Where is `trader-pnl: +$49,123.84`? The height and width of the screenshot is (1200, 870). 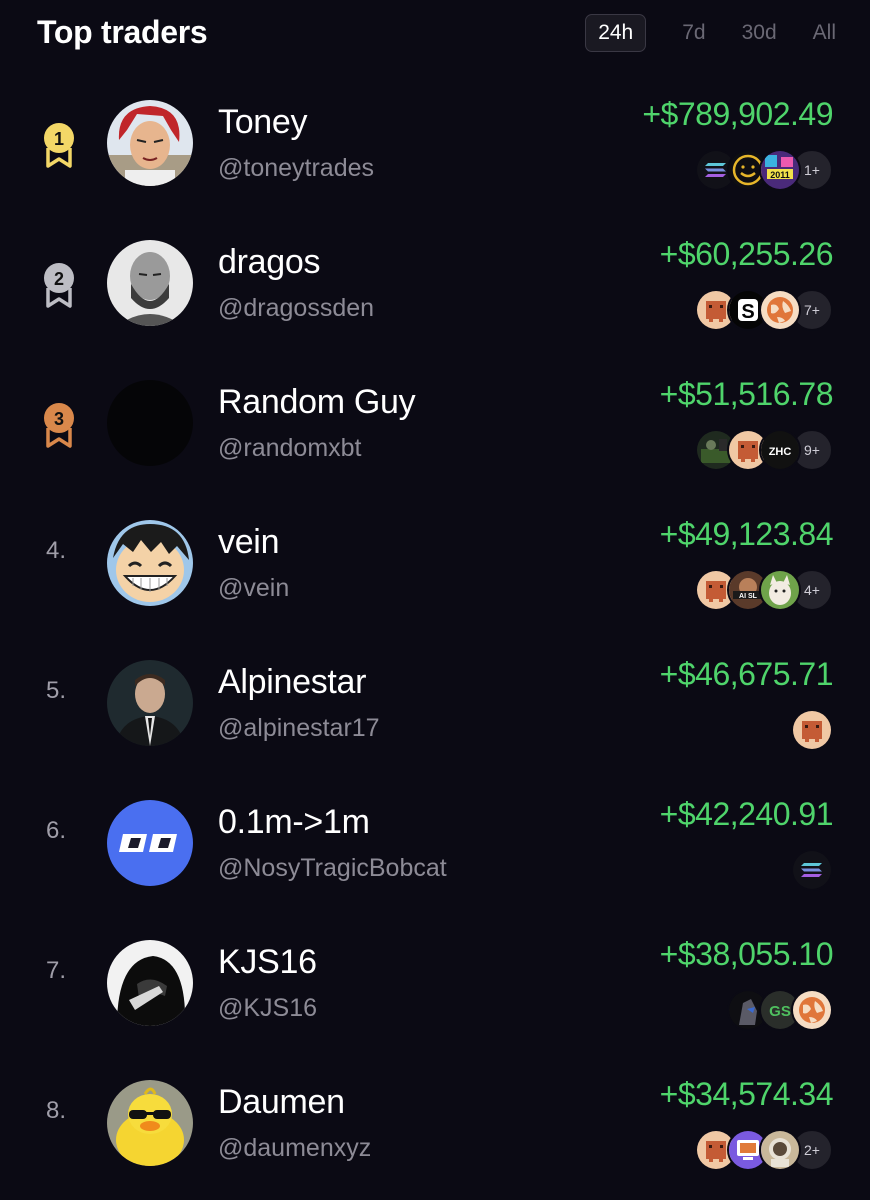 trader-pnl: +$49,123.84 is located at coordinates (746, 534).